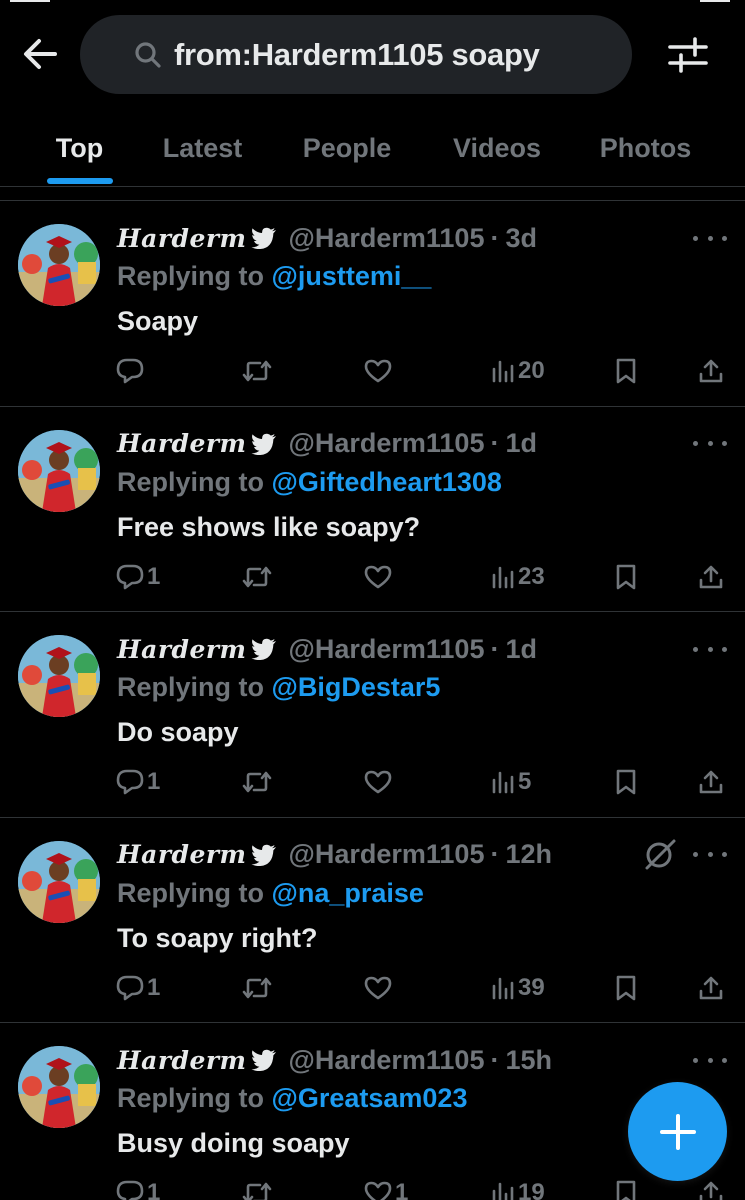  I want to click on search-filter-button, so click(688, 55).